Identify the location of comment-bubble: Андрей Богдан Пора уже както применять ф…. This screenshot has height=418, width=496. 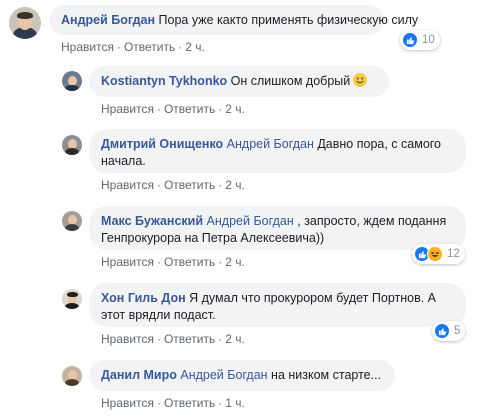
(233, 20).